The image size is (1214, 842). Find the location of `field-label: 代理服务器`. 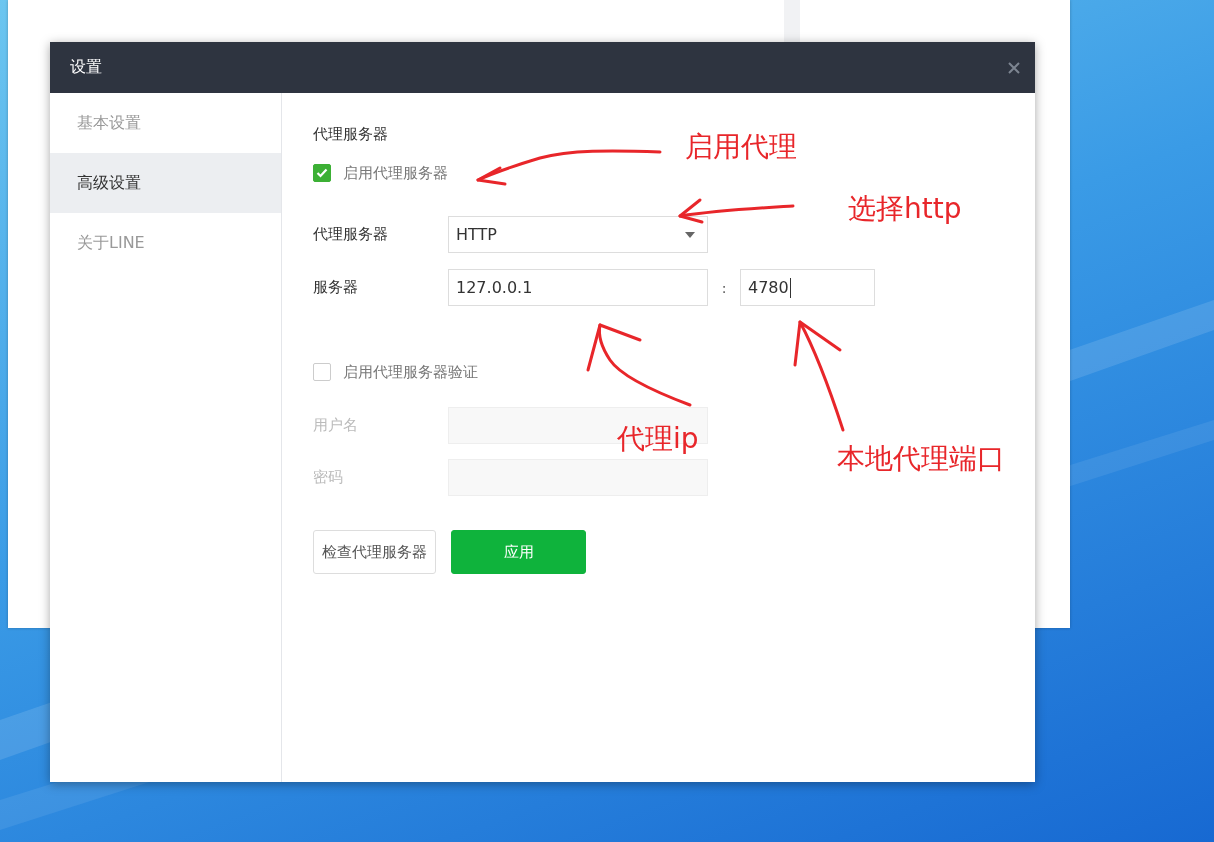

field-label: 代理服务器 is located at coordinates (351, 234).